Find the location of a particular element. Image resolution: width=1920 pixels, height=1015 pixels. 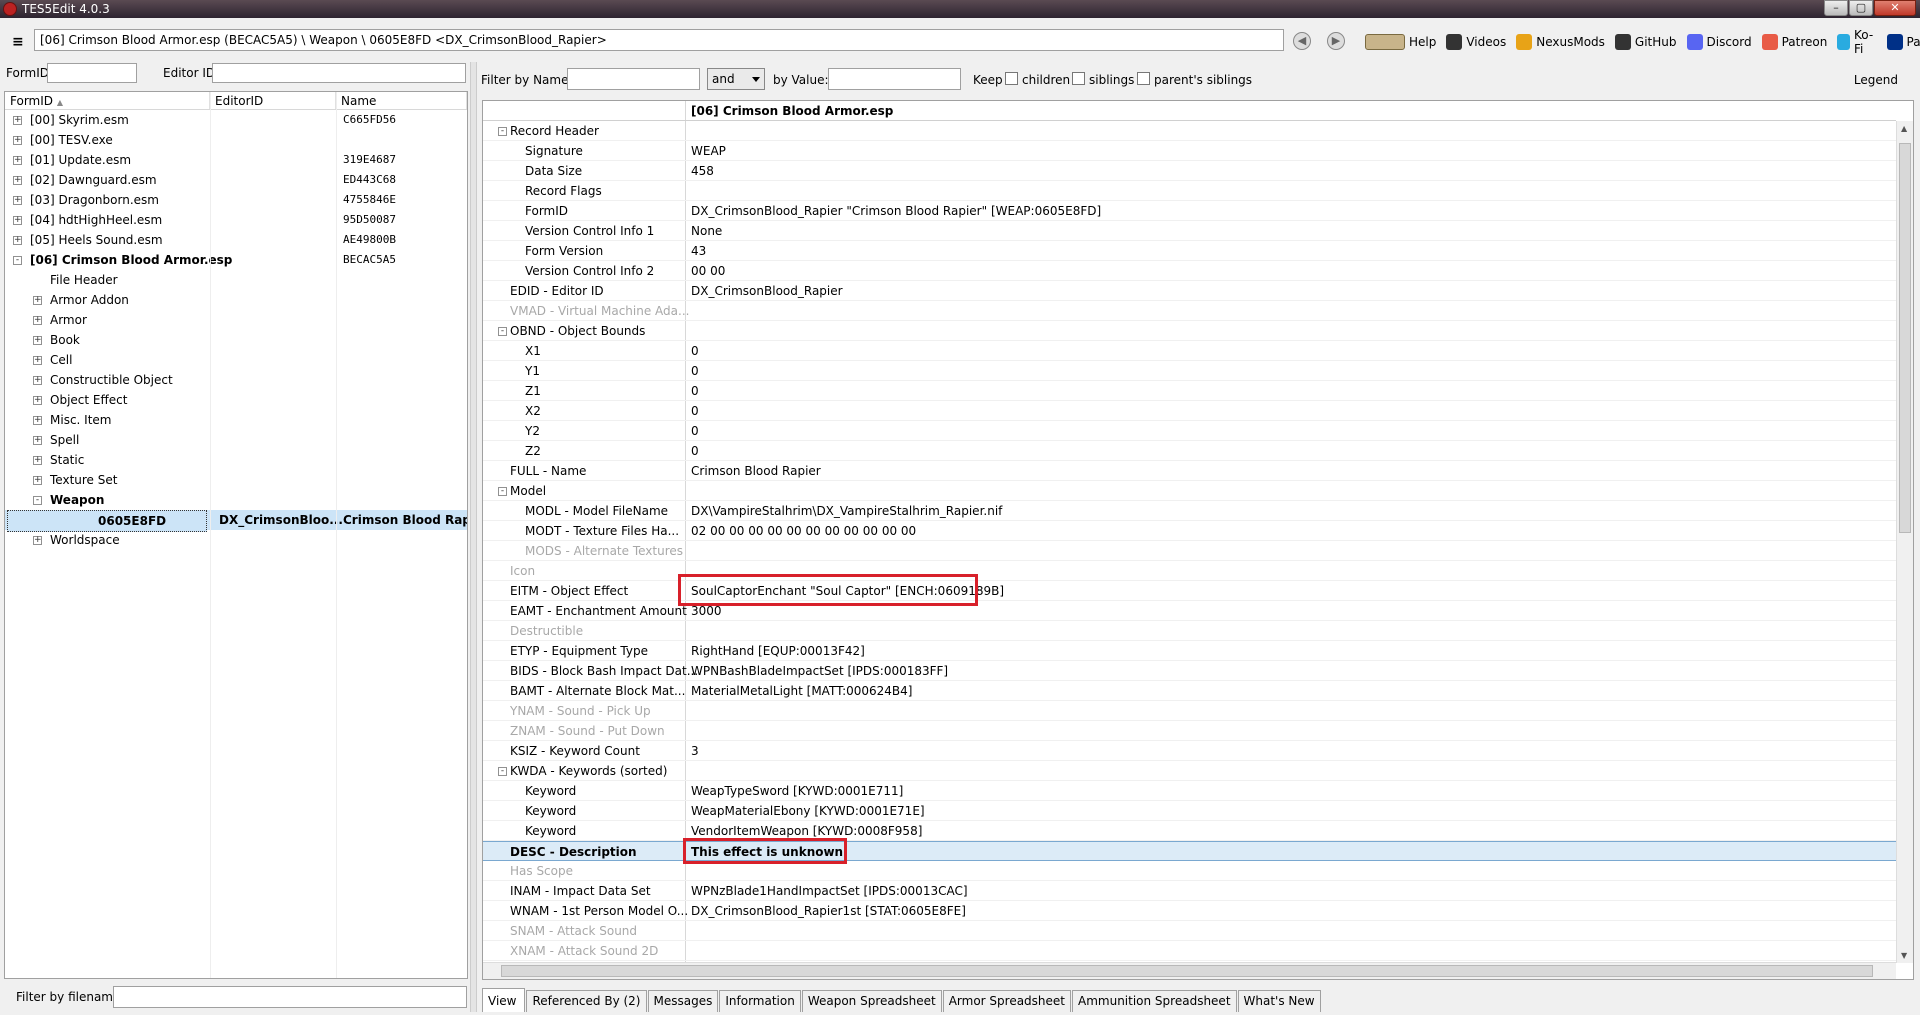

formid-input is located at coordinates (92, 73).